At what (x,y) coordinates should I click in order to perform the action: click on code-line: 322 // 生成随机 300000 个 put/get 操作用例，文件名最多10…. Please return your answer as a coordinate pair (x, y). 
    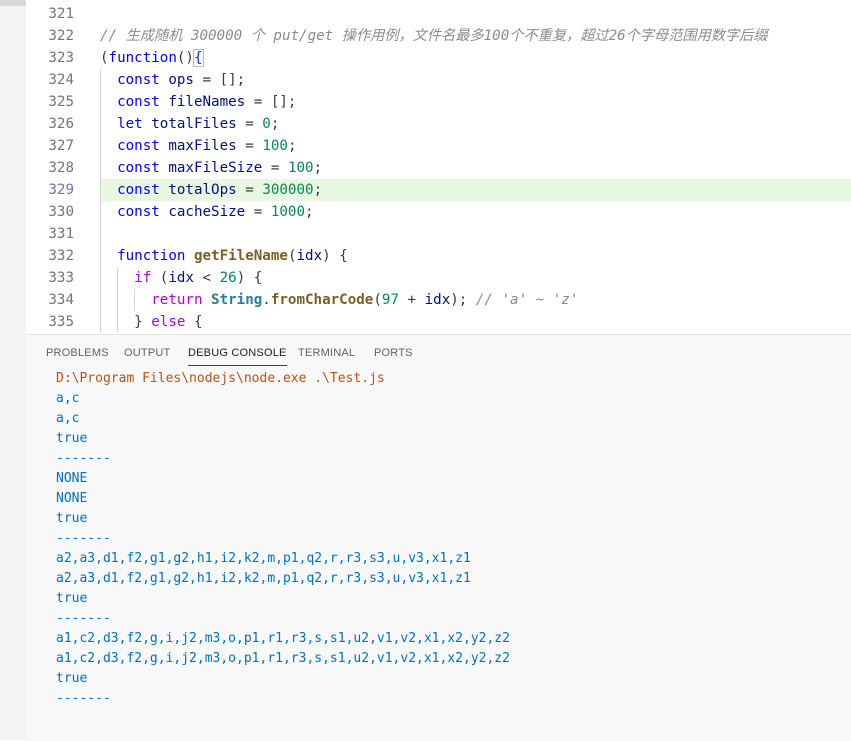
    Looking at the image, I should click on (438, 36).